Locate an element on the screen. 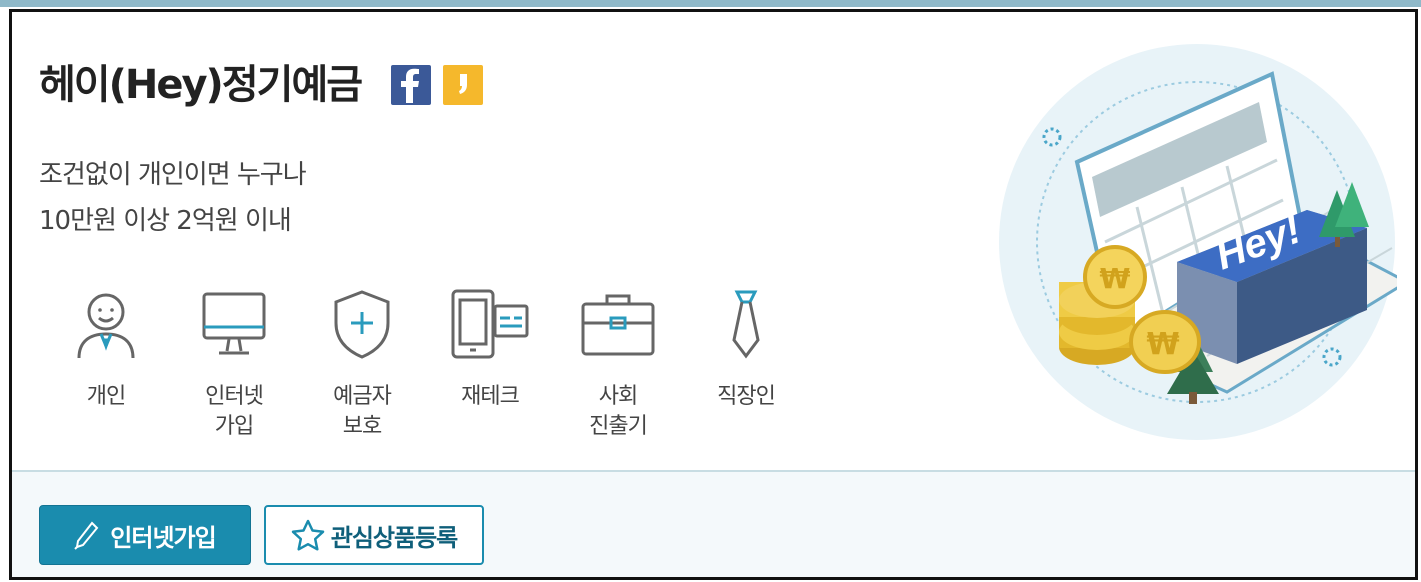 This screenshot has height=582, width=1421. title-row: 헤이(Hey)정기예금 is located at coordinates (261, 85).